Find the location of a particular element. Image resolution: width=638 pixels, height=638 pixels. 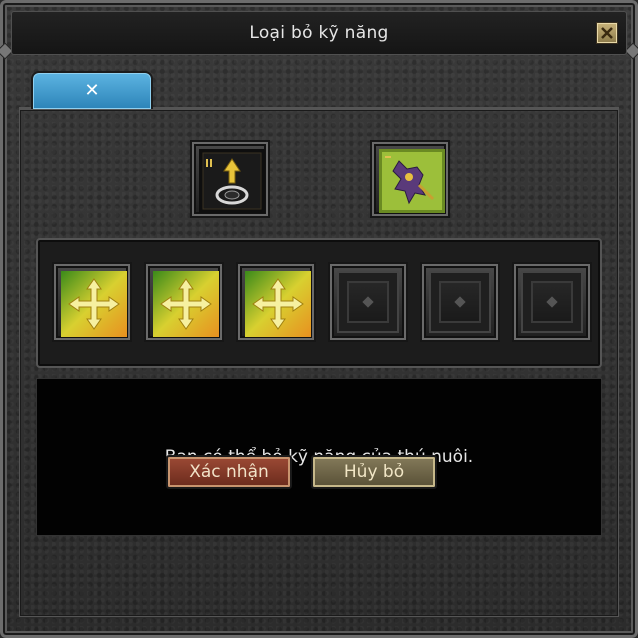

tab-remove: ✕ is located at coordinates (92, 90).